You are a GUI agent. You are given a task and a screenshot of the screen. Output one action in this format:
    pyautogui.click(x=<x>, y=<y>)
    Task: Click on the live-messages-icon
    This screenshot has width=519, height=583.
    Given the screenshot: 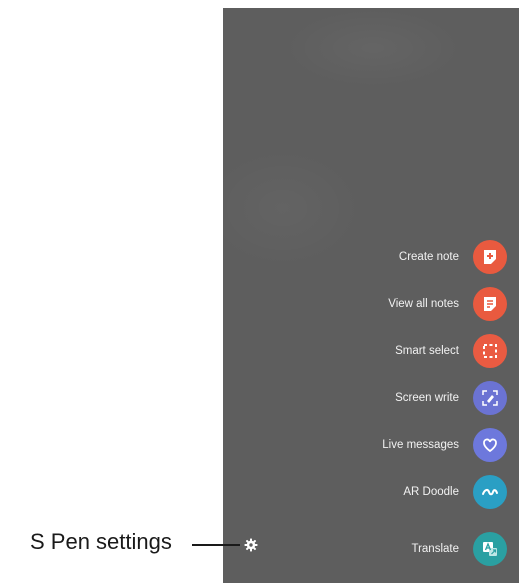 What is the action you would take?
    pyautogui.click(x=490, y=445)
    